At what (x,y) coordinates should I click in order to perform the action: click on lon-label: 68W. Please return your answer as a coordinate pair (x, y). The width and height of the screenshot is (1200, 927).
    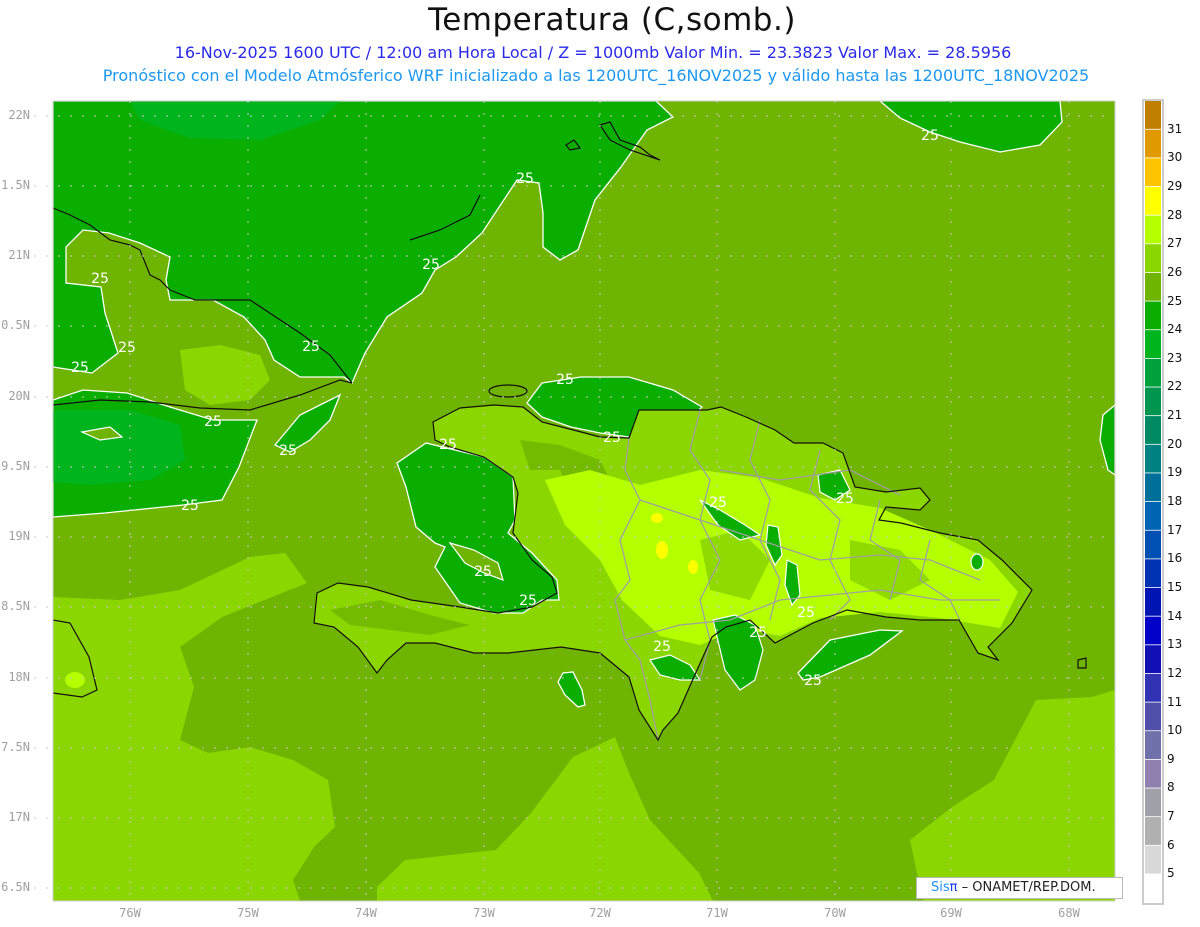
    Looking at the image, I should click on (1069, 913).